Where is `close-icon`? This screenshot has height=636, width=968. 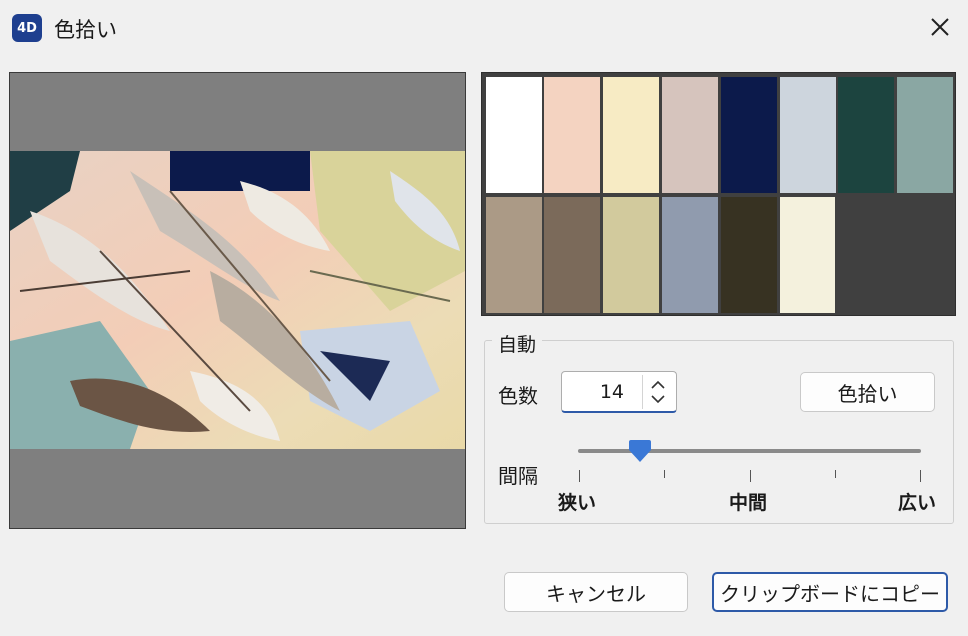
close-icon is located at coordinates (940, 27).